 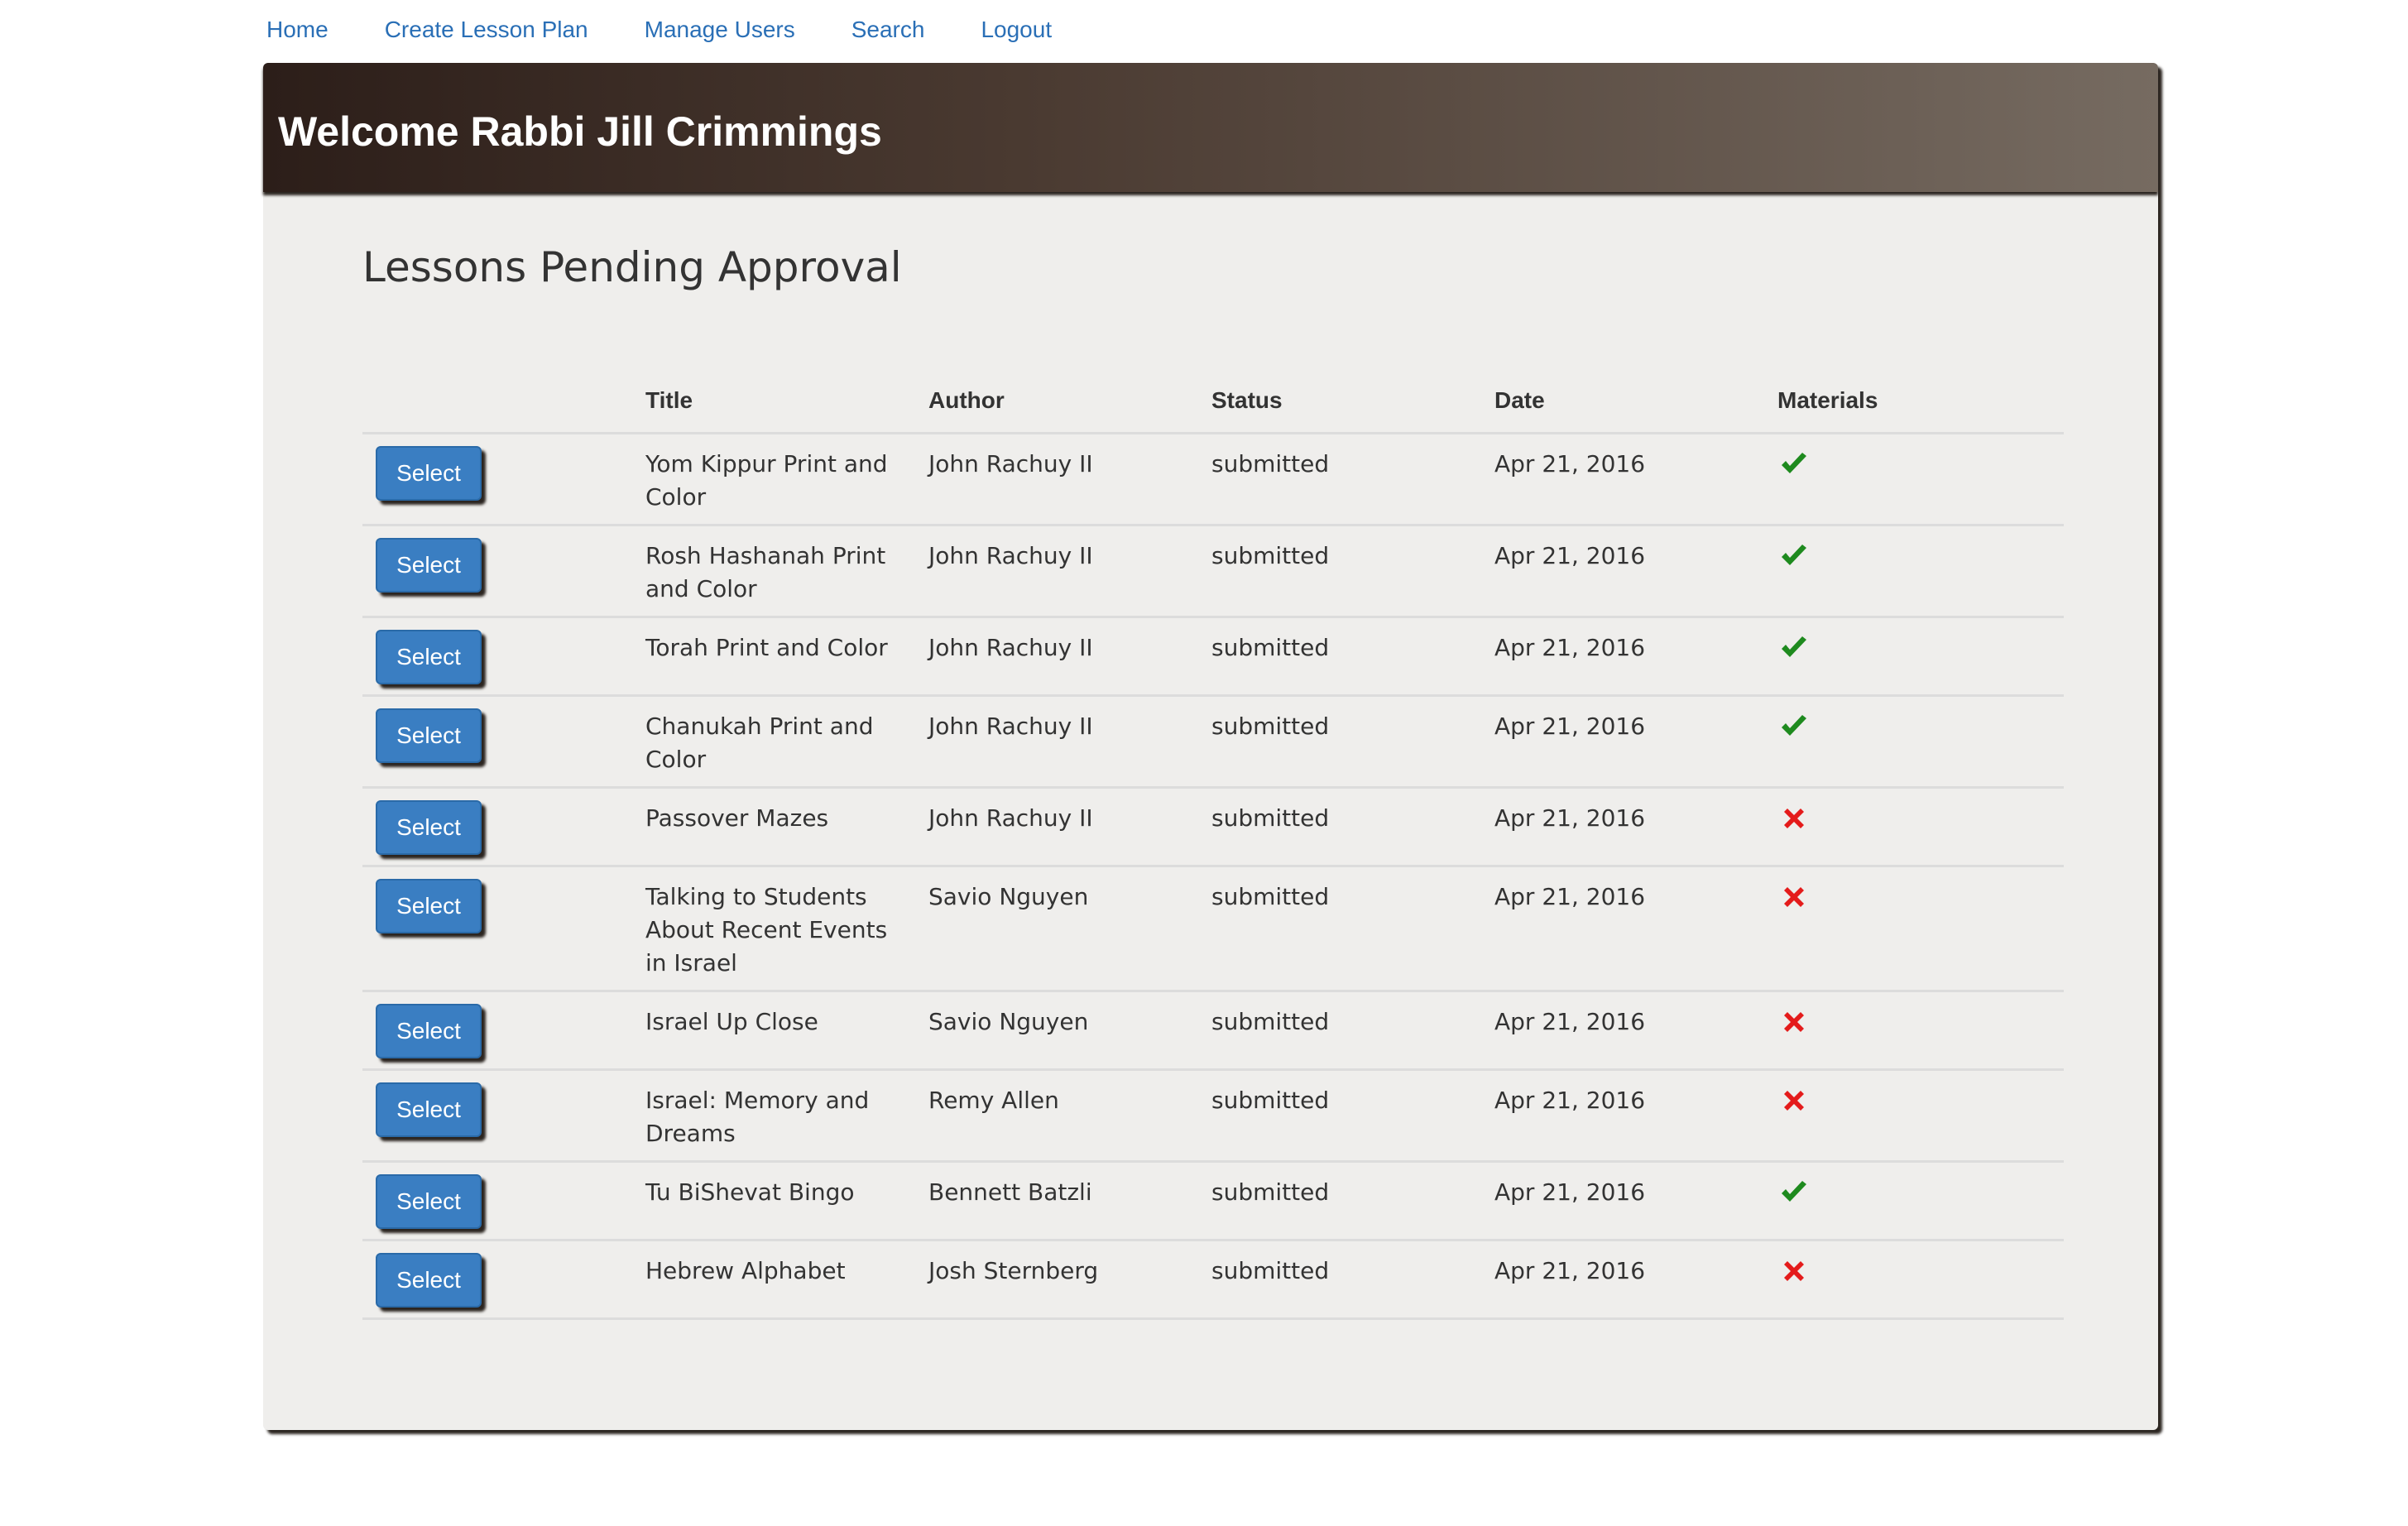 I want to click on header-date: Date, so click(x=1635, y=401).